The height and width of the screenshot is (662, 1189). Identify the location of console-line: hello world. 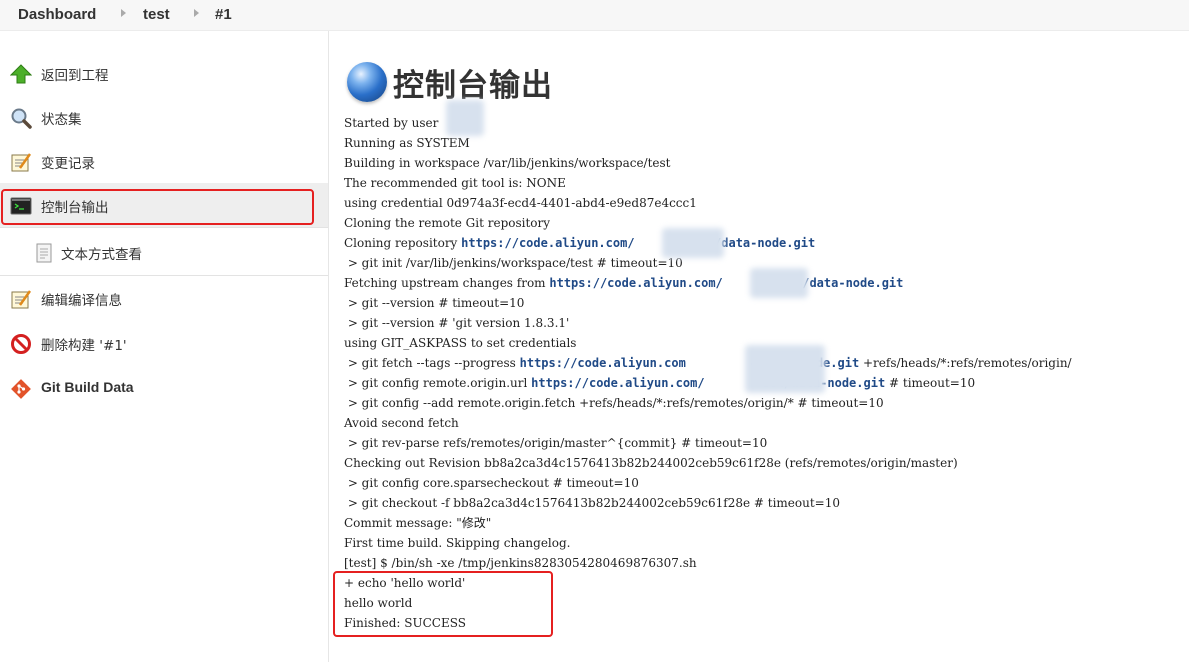
(766, 603).